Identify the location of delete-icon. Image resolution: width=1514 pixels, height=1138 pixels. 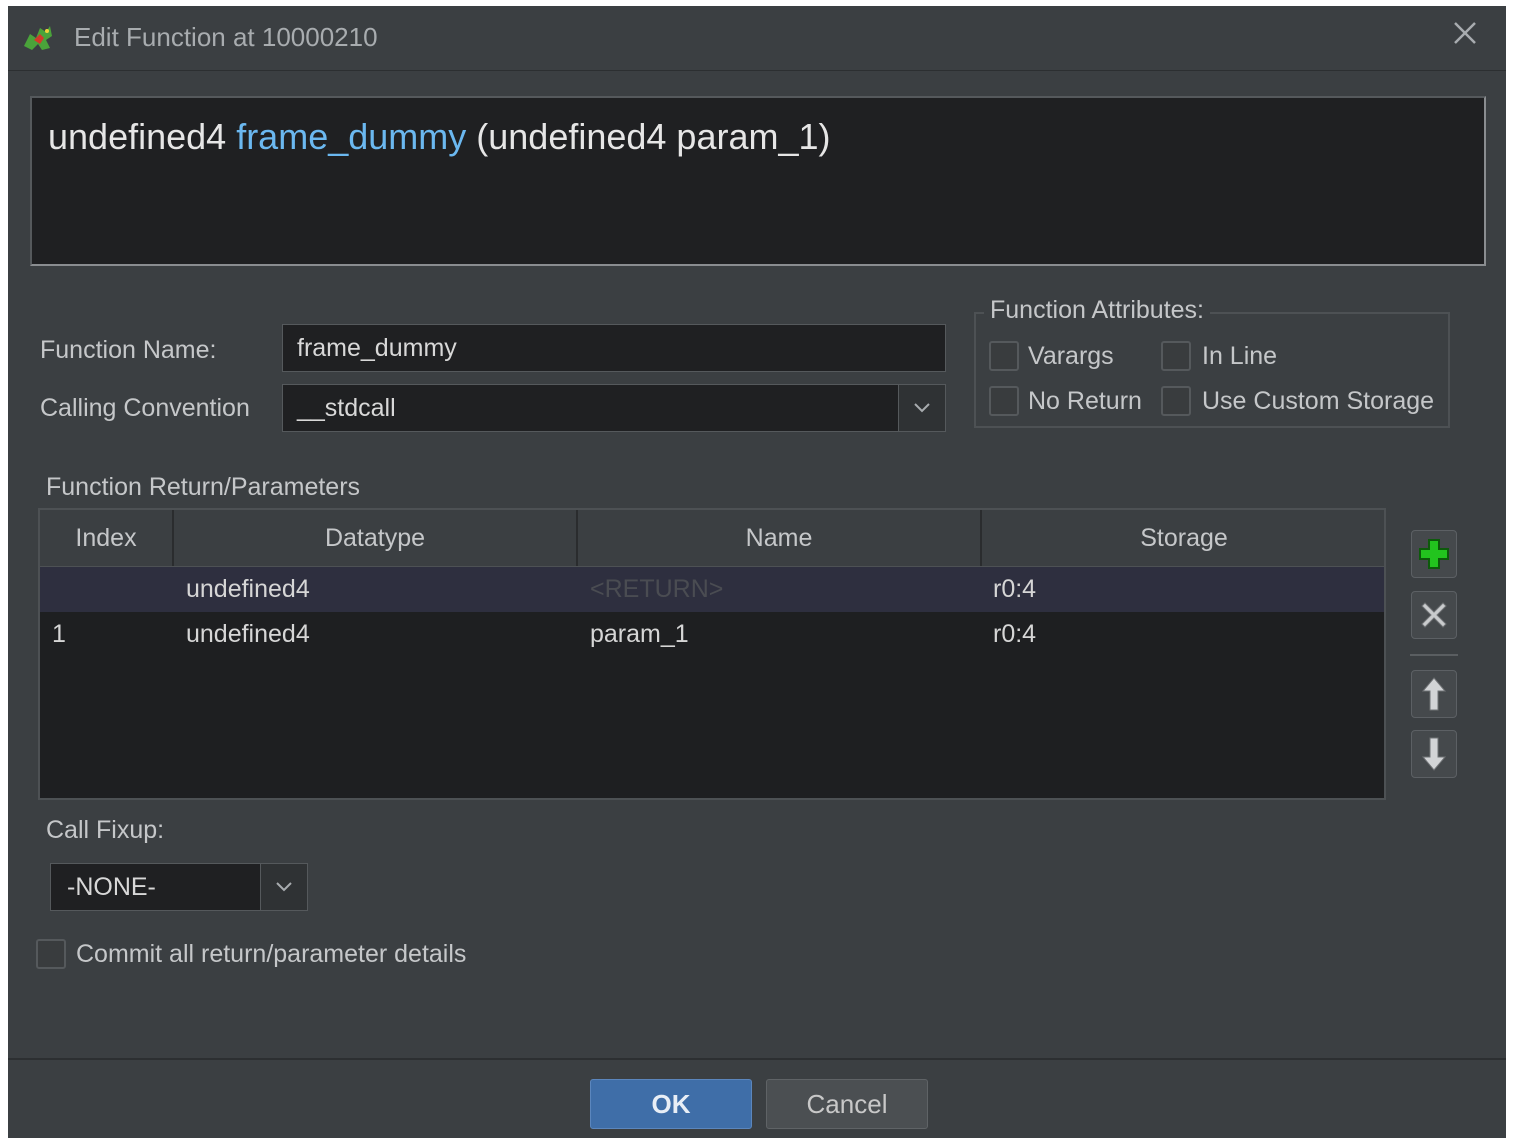
(1434, 615).